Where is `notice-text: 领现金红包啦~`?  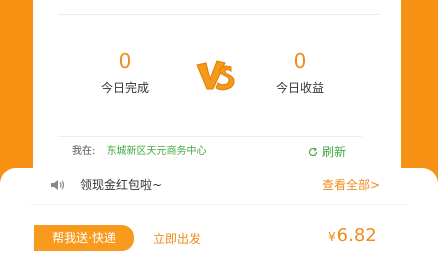 notice-text: 领现金红包啦~ is located at coordinates (121, 185).